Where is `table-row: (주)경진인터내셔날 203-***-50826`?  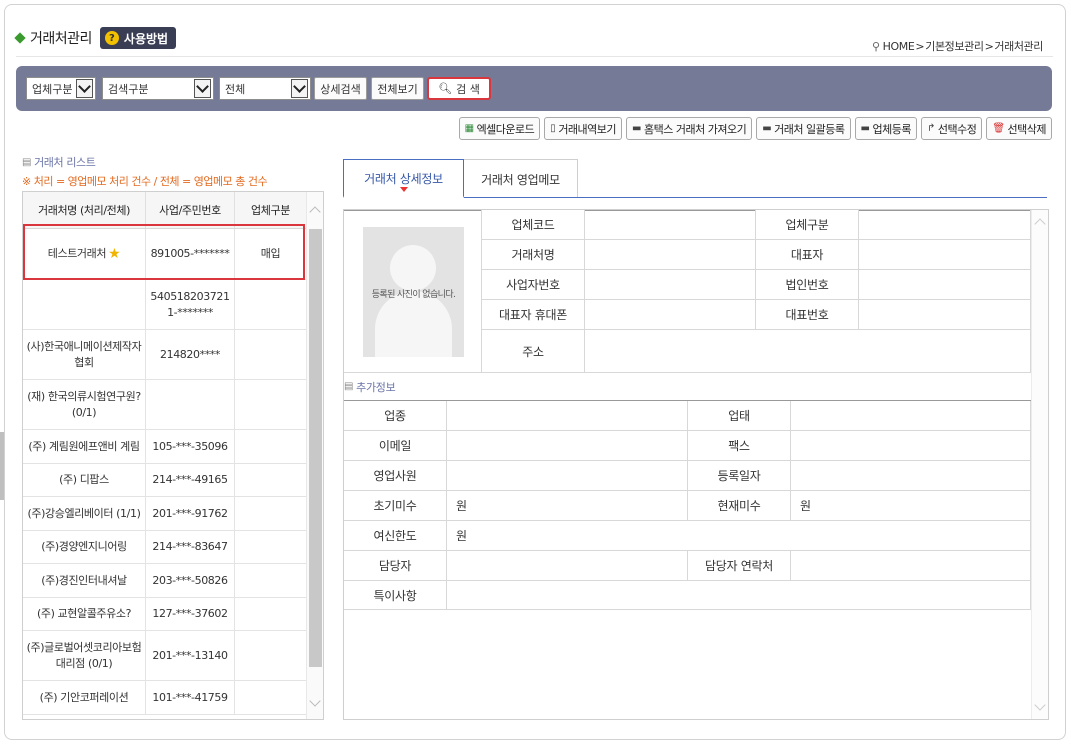
table-row: (주)경진인터내셔날 203-***-50826 is located at coordinates (173, 581).